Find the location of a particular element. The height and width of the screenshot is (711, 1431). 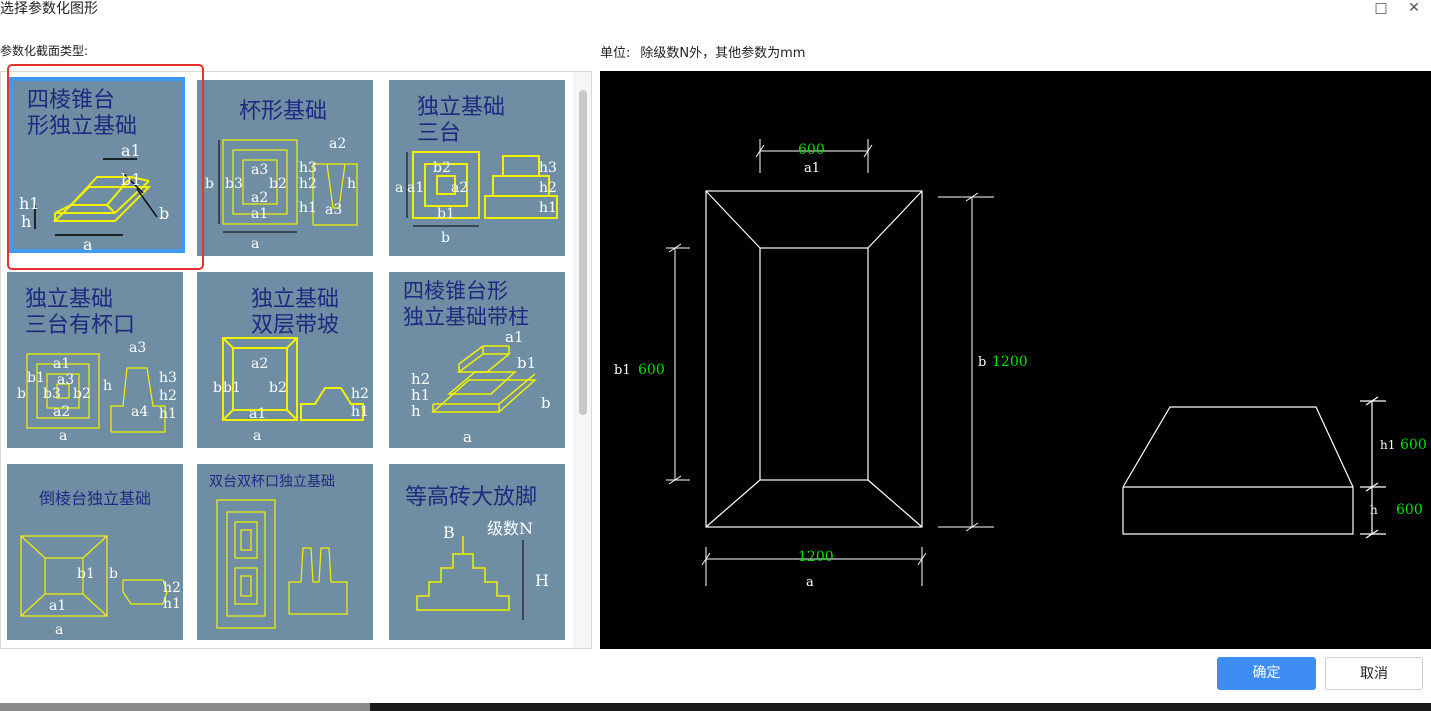

tile2-a1: a1 is located at coordinates (259, 214).